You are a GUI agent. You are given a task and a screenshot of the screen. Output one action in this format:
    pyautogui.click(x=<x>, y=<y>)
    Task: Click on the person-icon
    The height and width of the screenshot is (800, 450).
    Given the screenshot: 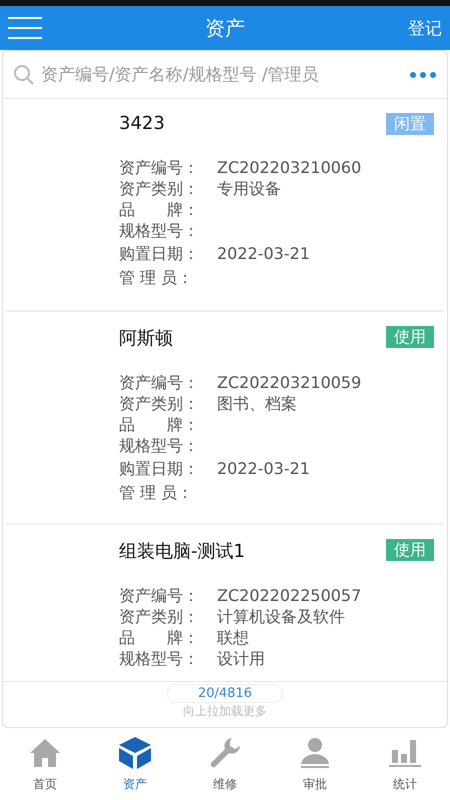 What is the action you would take?
    pyautogui.click(x=315, y=753)
    